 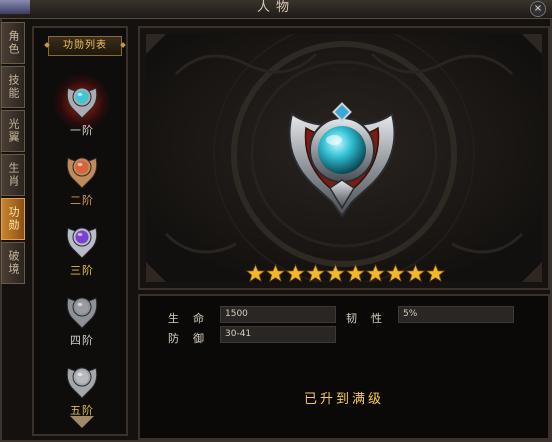 I want to click on toughness-label: 韧性, so click(x=371, y=318).